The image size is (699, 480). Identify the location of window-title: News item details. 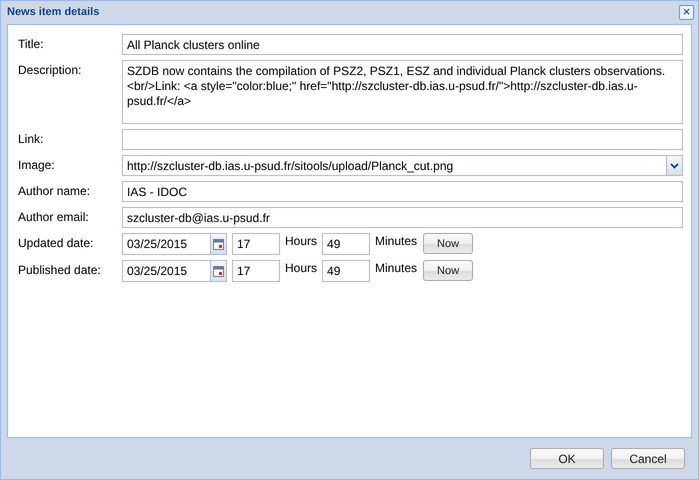
(53, 12).